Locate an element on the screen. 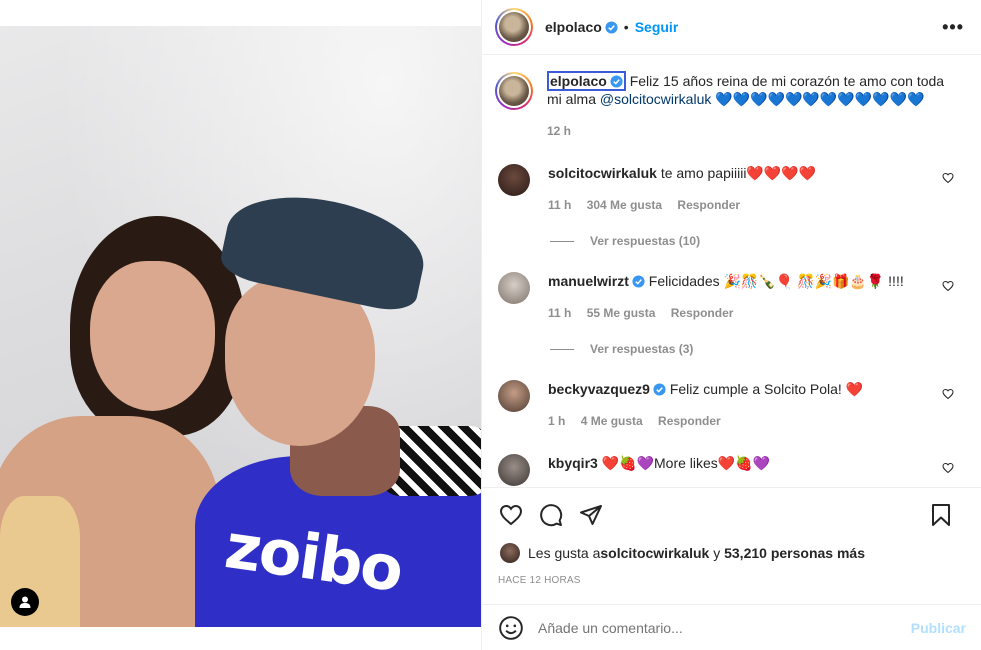 This screenshot has width=981, height=650. photo-girl-face is located at coordinates (152, 336).